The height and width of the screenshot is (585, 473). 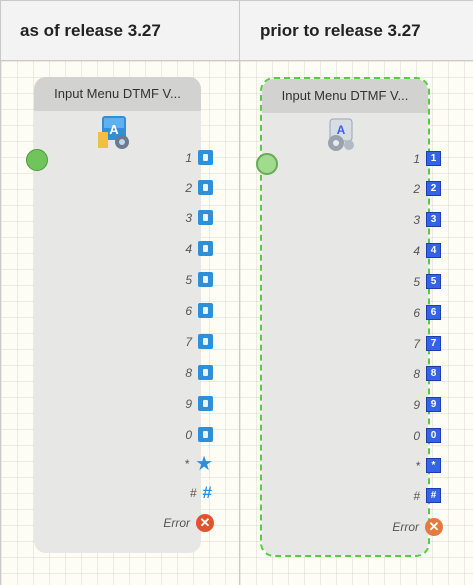 I want to click on output-port-icon: 7, so click(x=433, y=343).